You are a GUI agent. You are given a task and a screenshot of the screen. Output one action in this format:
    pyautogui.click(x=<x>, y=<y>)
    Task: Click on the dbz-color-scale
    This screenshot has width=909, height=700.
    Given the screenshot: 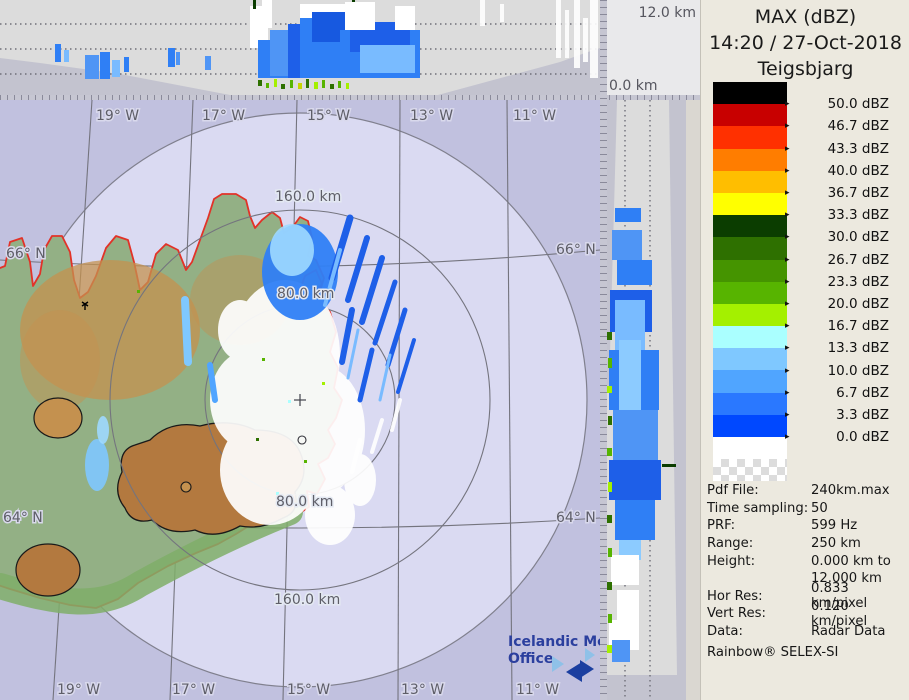 What is the action you would take?
    pyautogui.click(x=750, y=259)
    